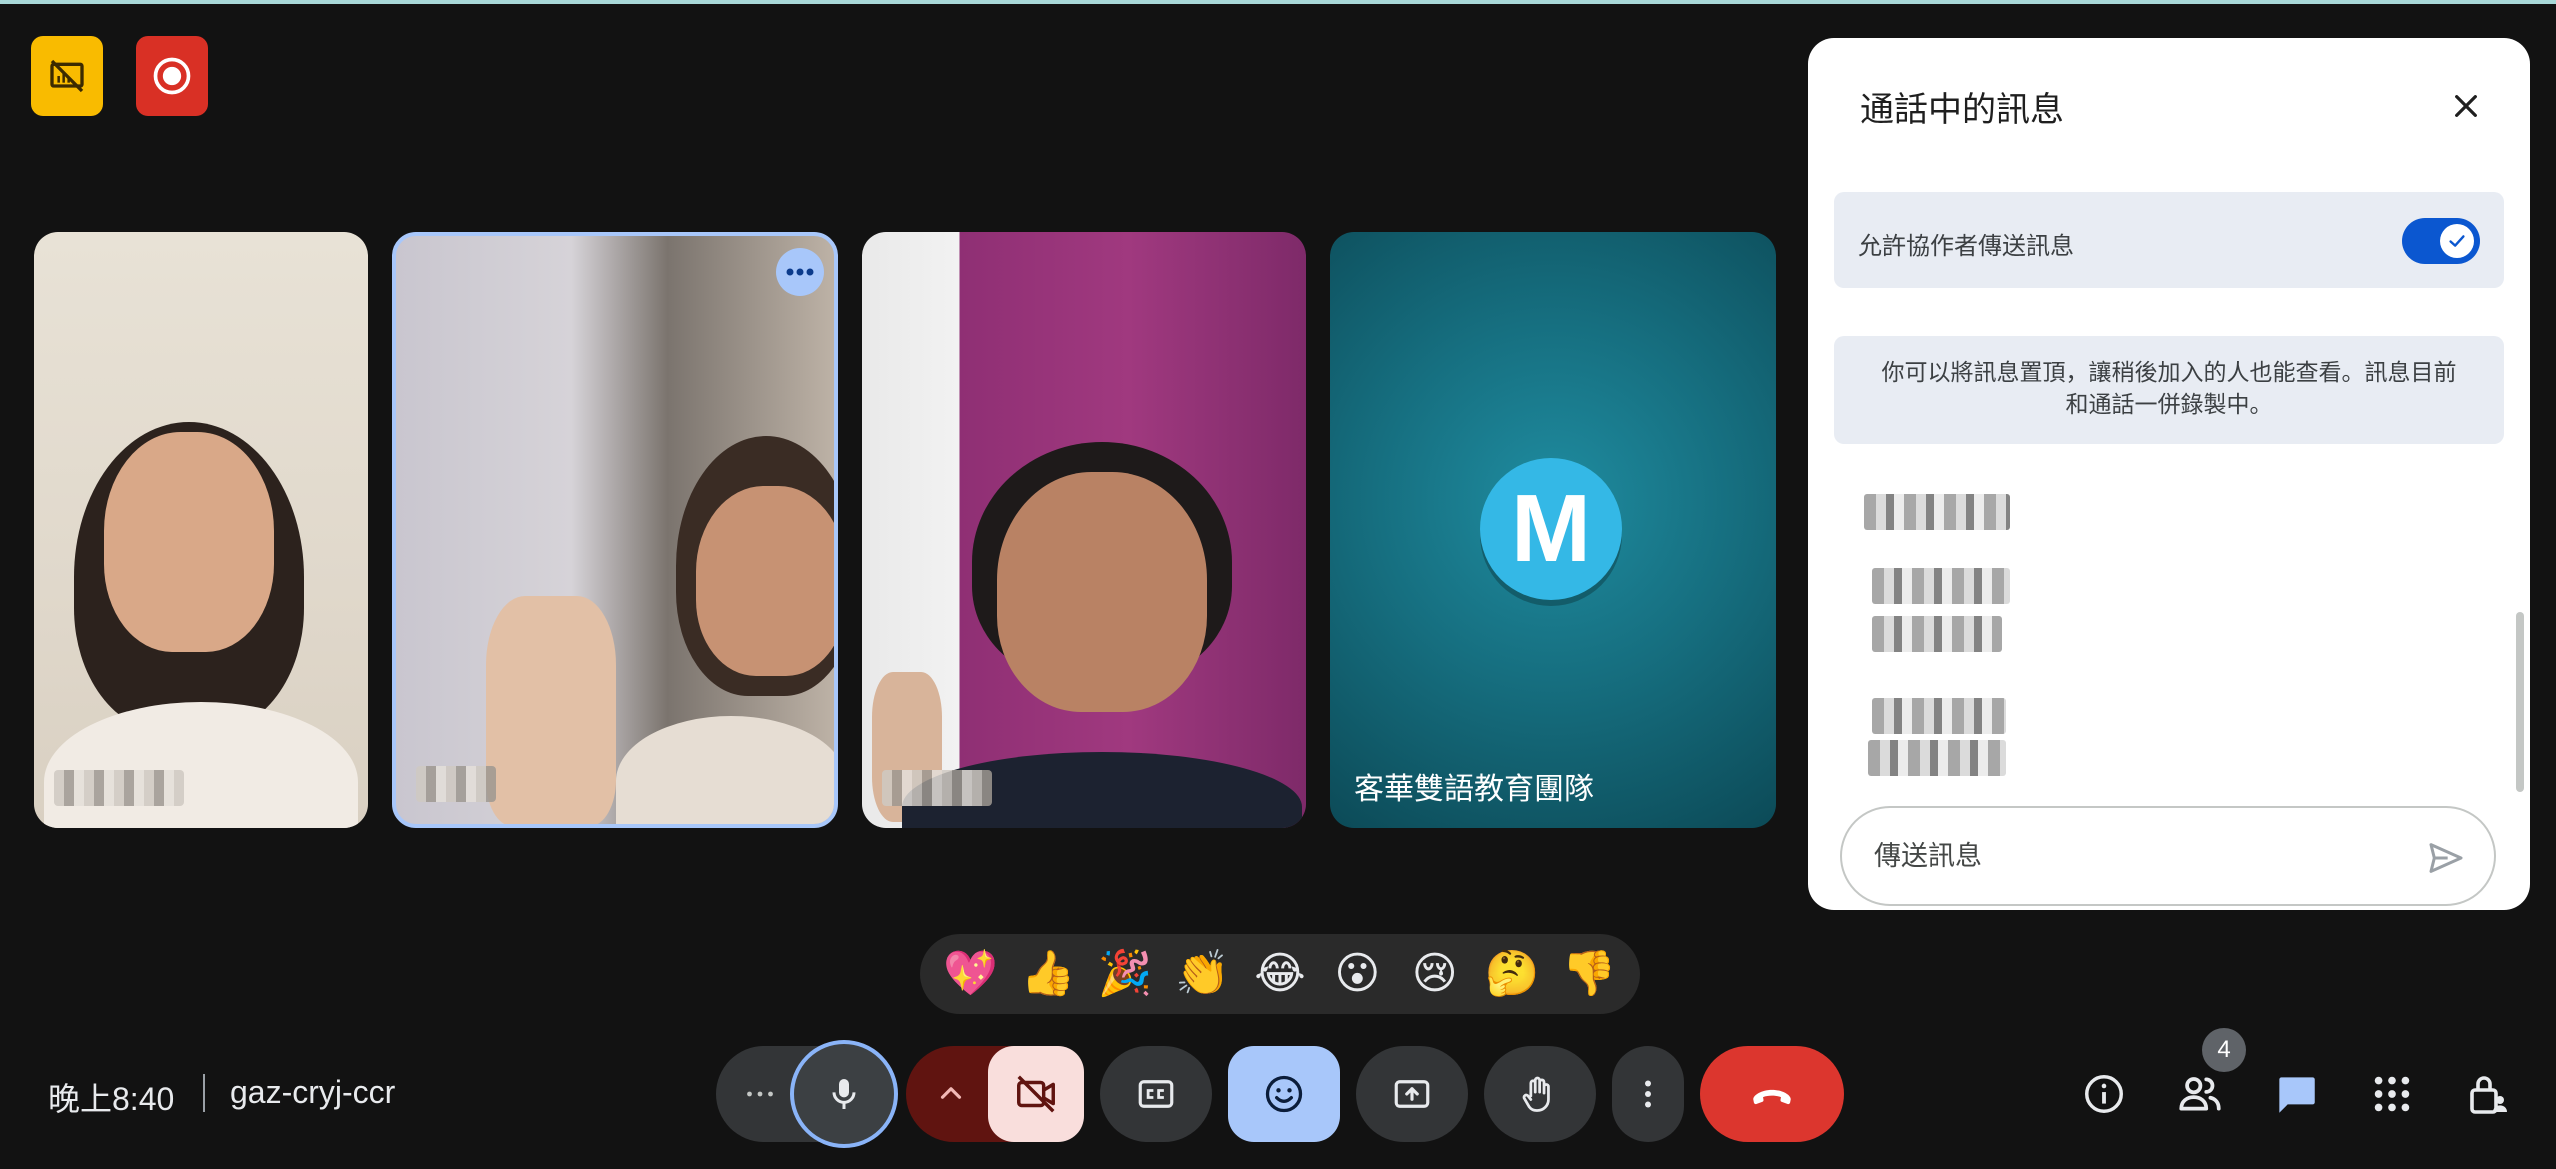 Image resolution: width=2556 pixels, height=1169 pixels. I want to click on microphone-icon, so click(844, 1094).